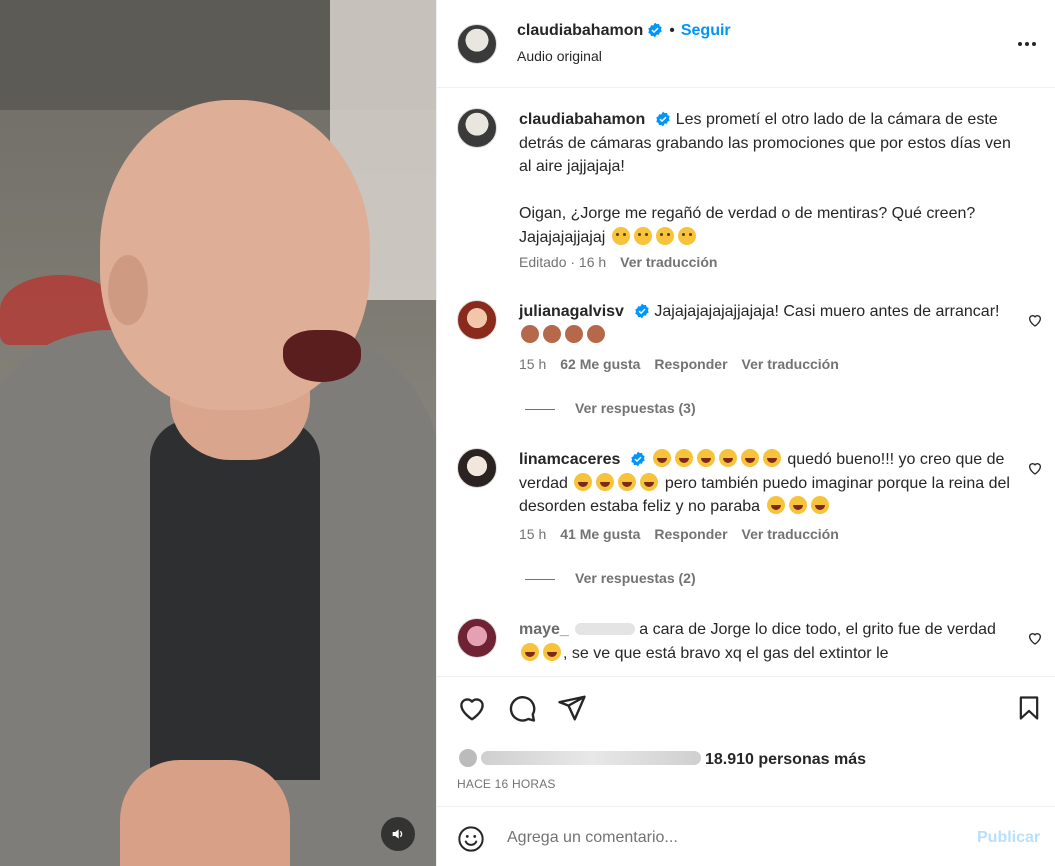 The width and height of the screenshot is (1055, 866). I want to click on comment-likes-count: 41 Me gusta, so click(600, 534).